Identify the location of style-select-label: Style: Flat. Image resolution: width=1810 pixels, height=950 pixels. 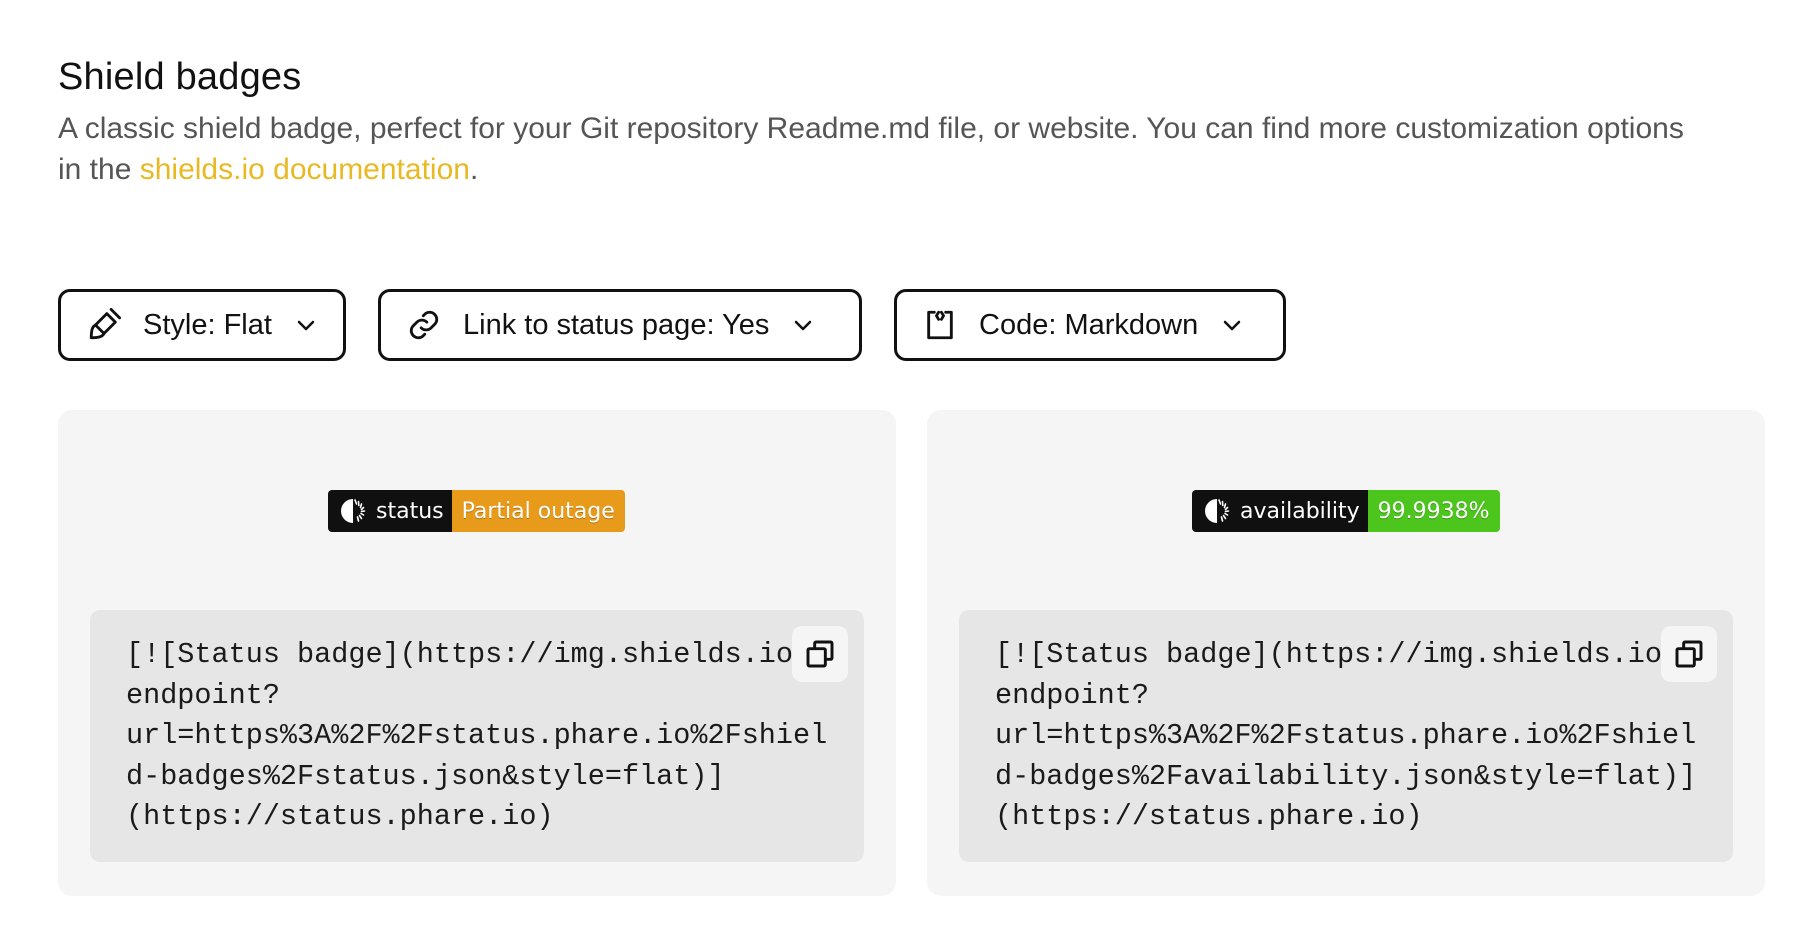
(207, 324).